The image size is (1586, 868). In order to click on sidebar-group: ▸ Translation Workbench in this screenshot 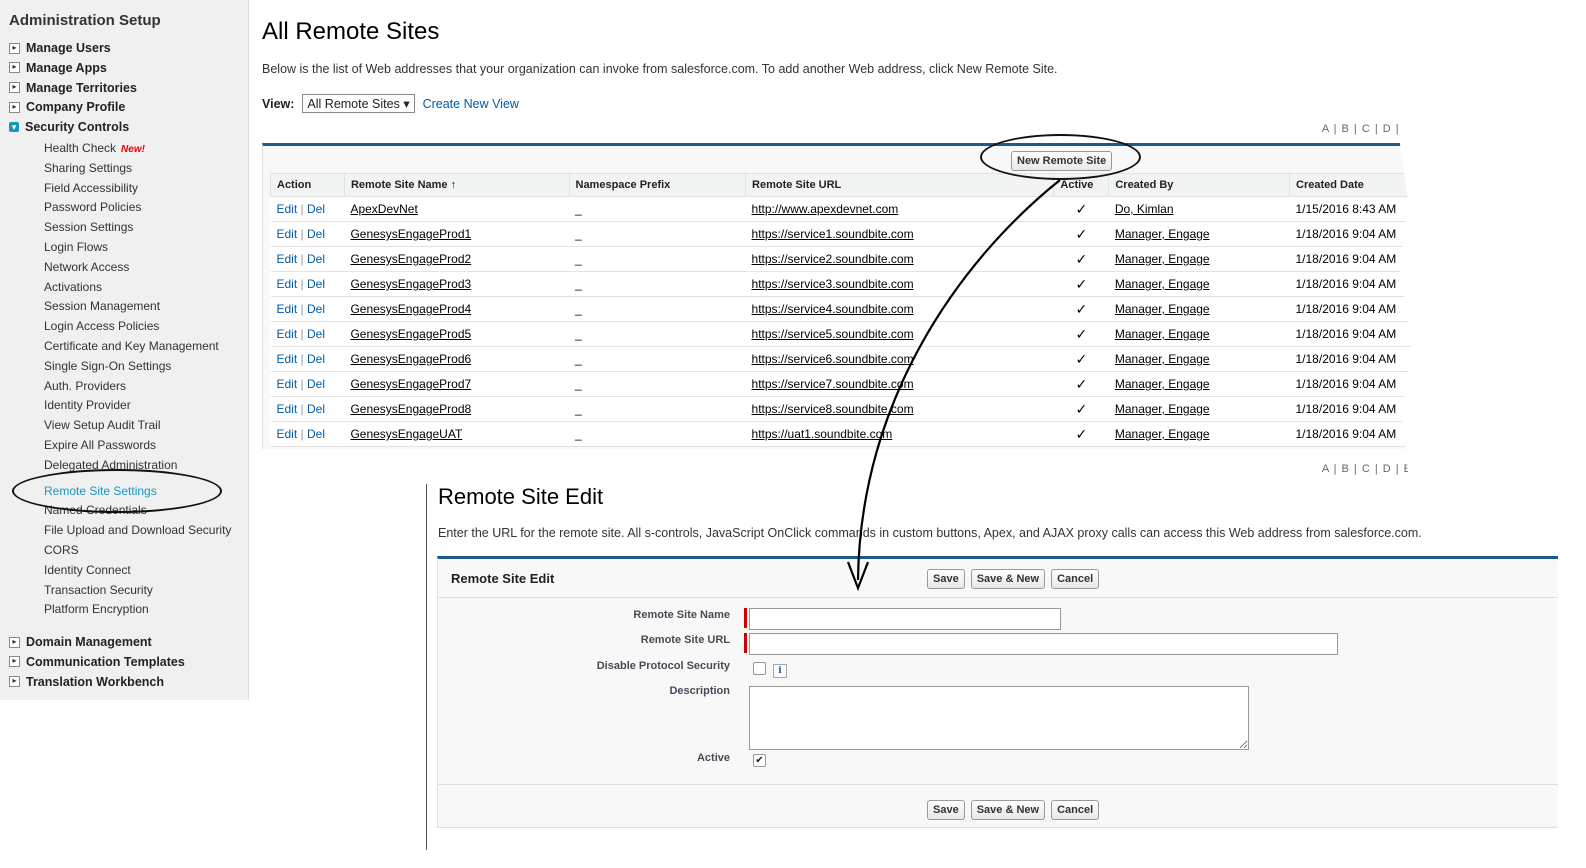, I will do `click(86, 682)`.